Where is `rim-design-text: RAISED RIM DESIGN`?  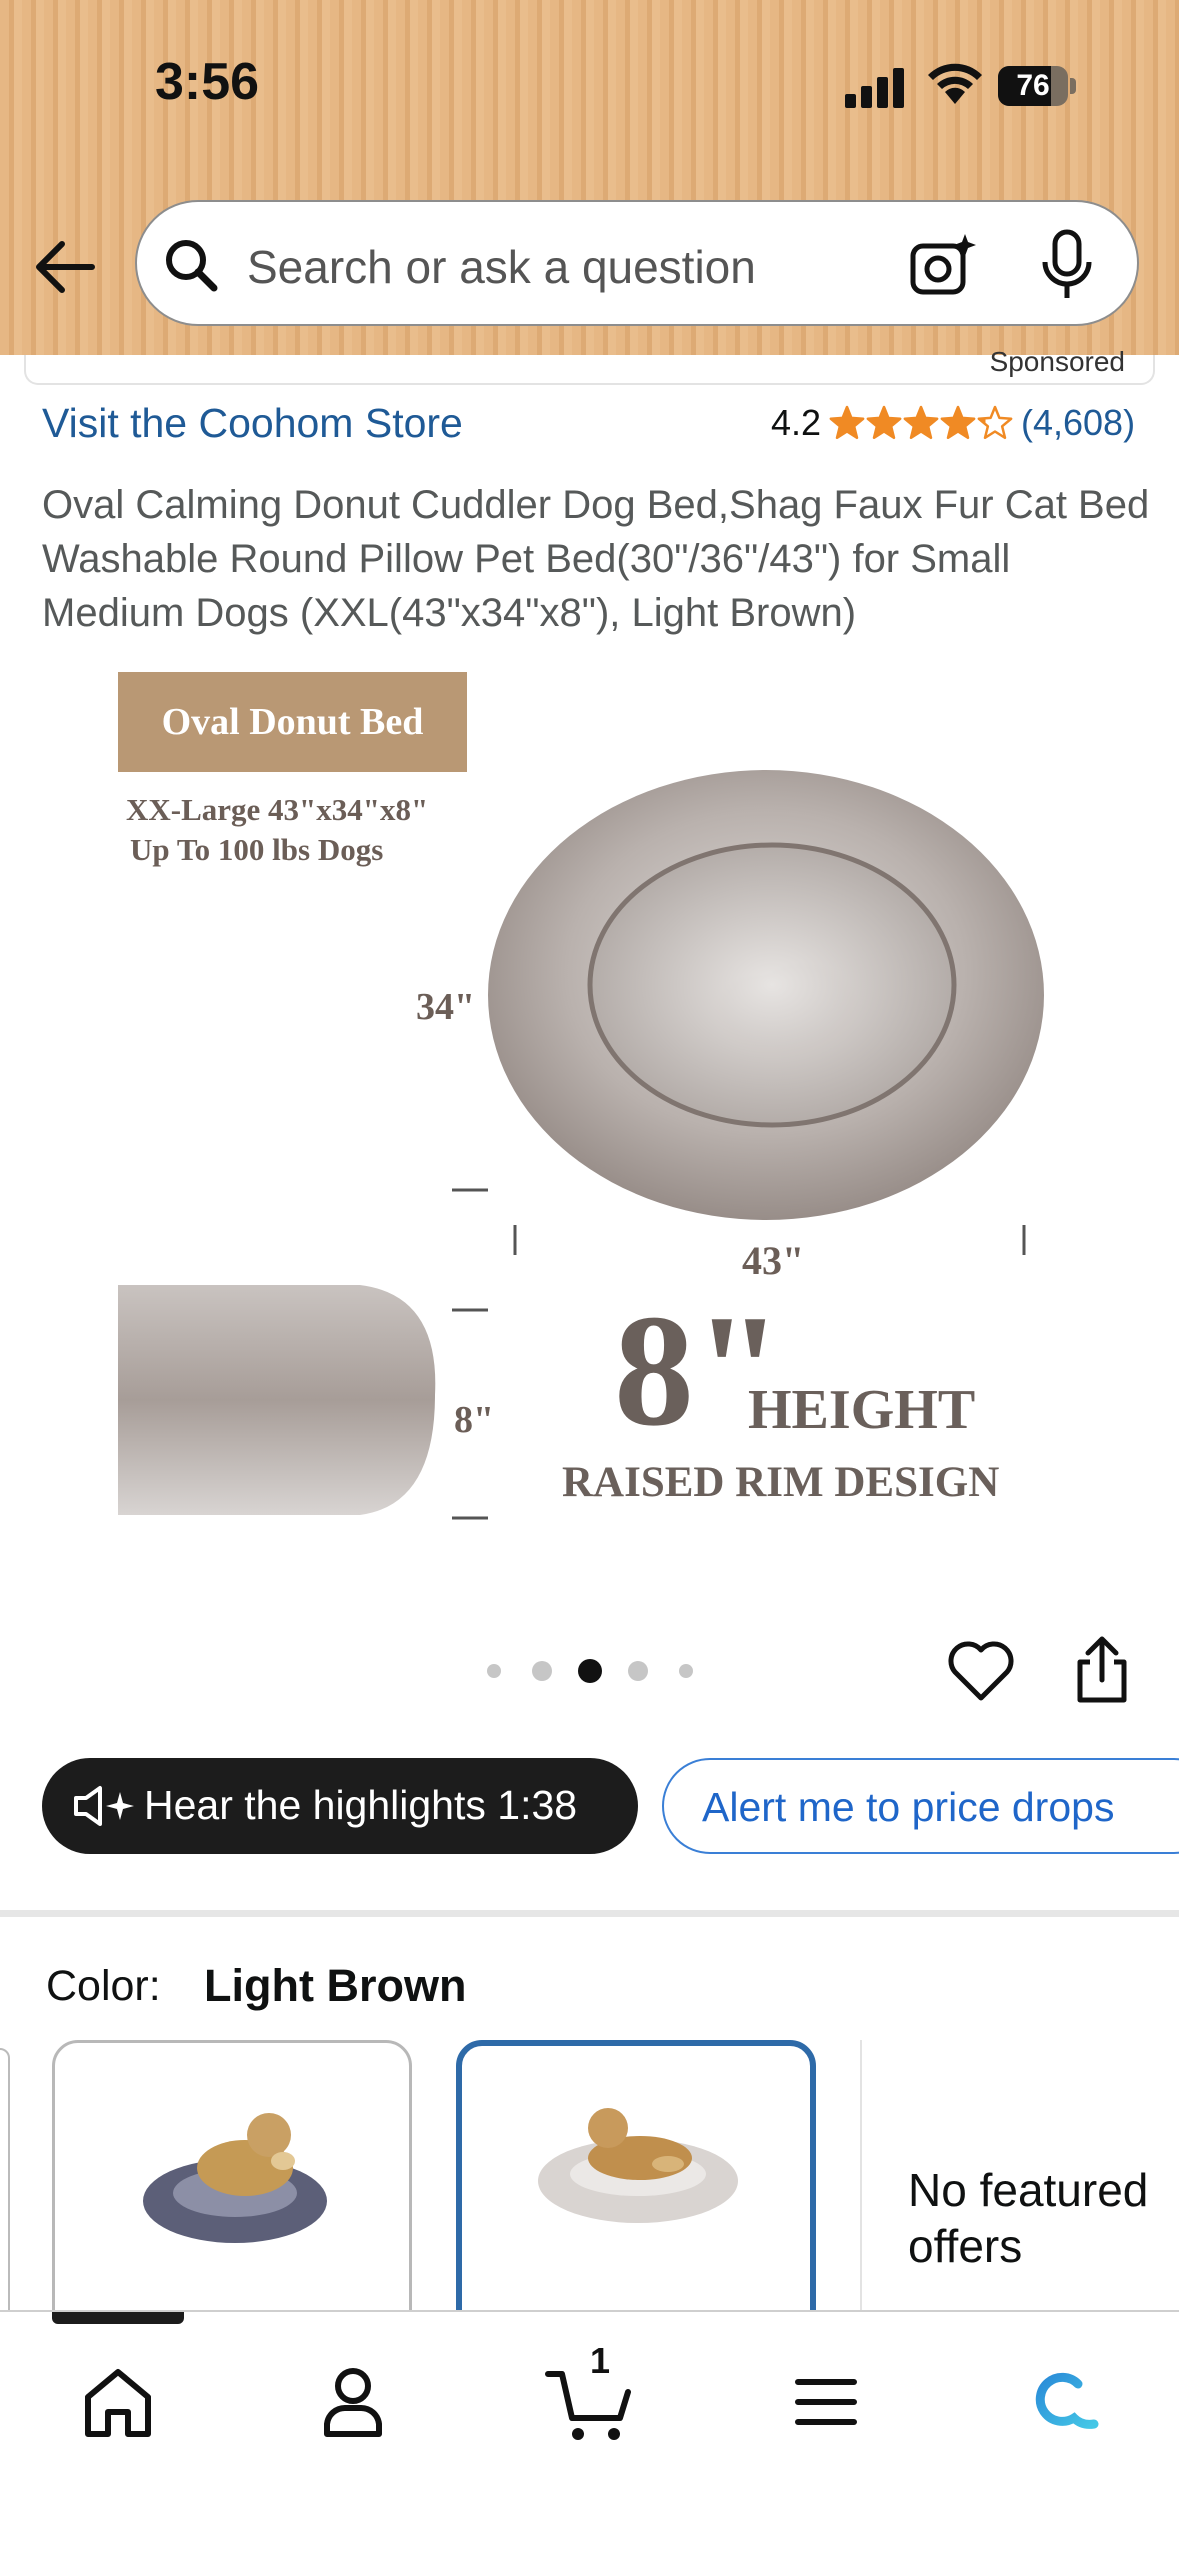
rim-design-text: RAISED RIM DESIGN is located at coordinates (781, 1482).